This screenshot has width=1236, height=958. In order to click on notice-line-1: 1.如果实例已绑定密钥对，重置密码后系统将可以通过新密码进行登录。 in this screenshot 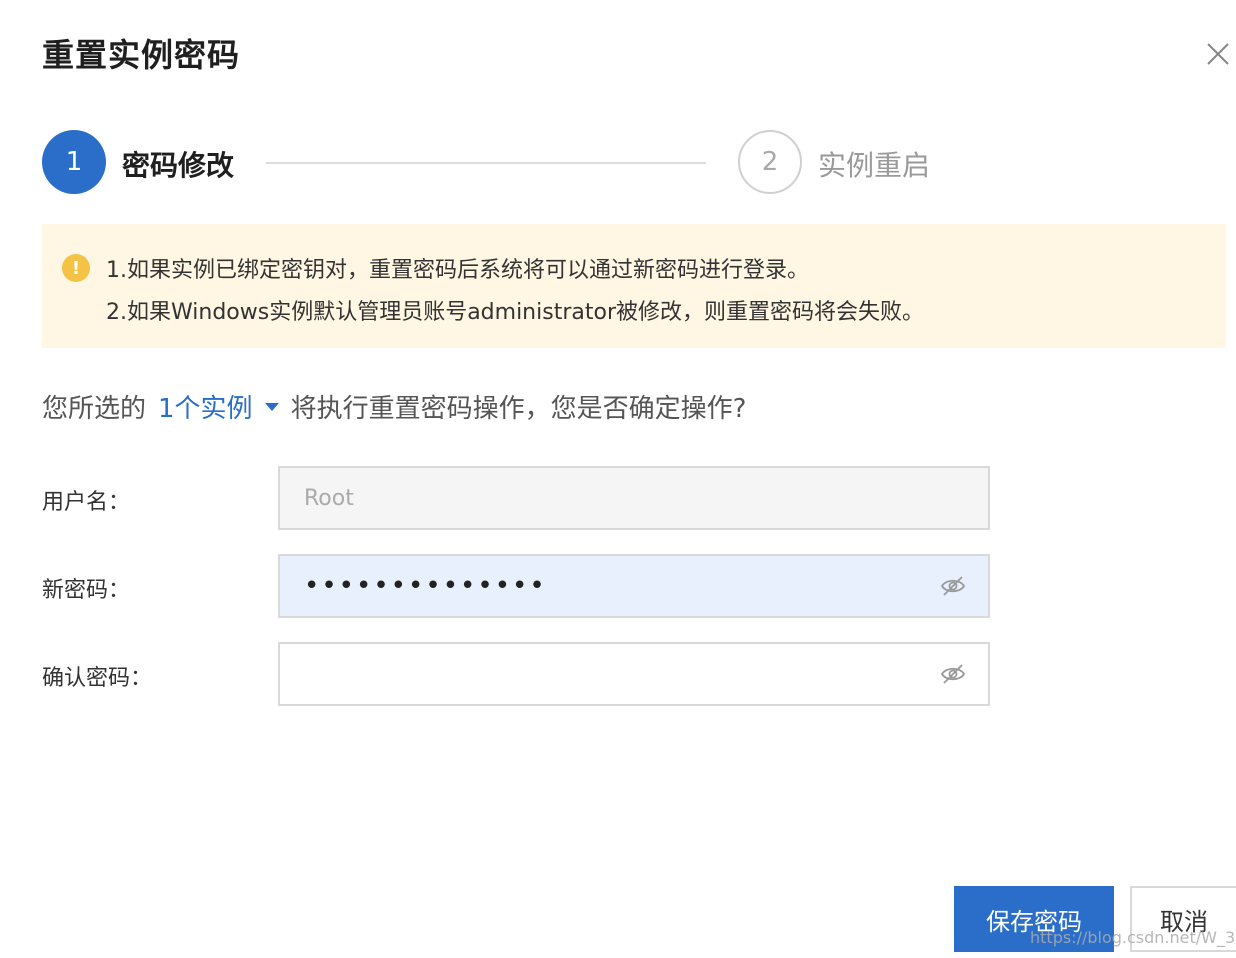, I will do `click(457, 270)`.